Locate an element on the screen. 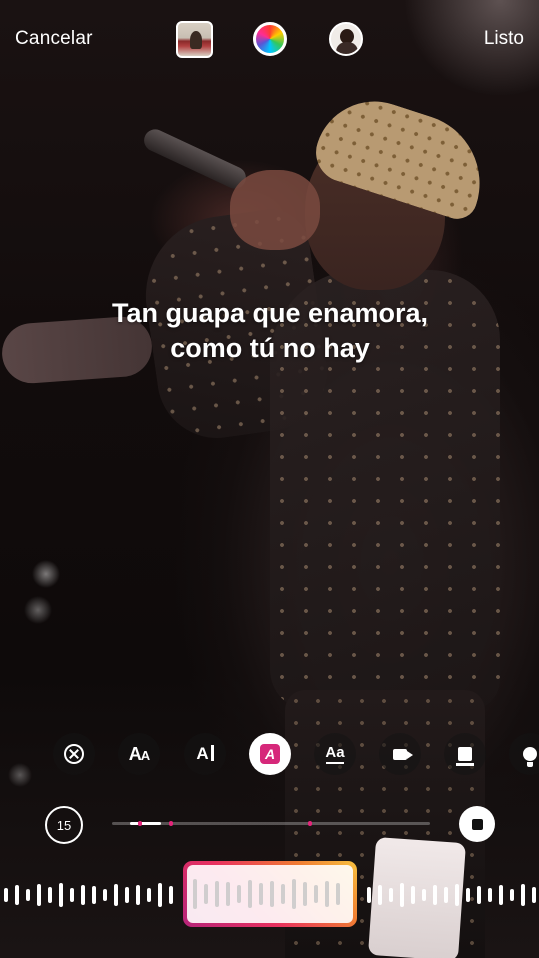  underline-text-icon: Aa is located at coordinates (335, 754).